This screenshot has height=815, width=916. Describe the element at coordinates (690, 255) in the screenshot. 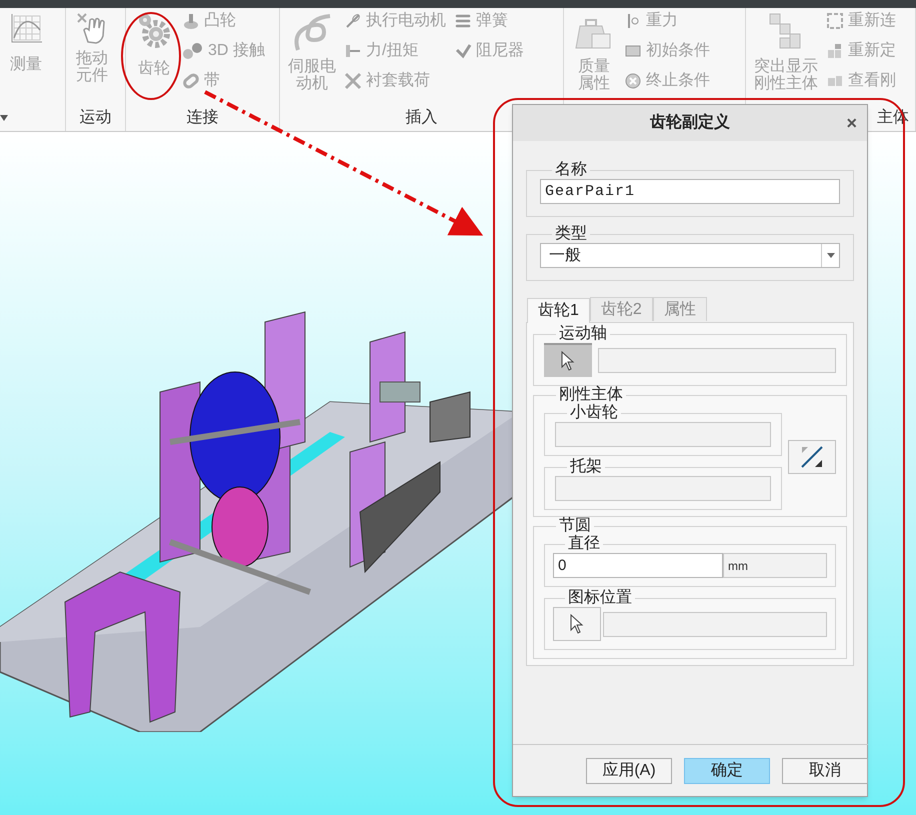

I see `type-dropdown: 一般` at that location.